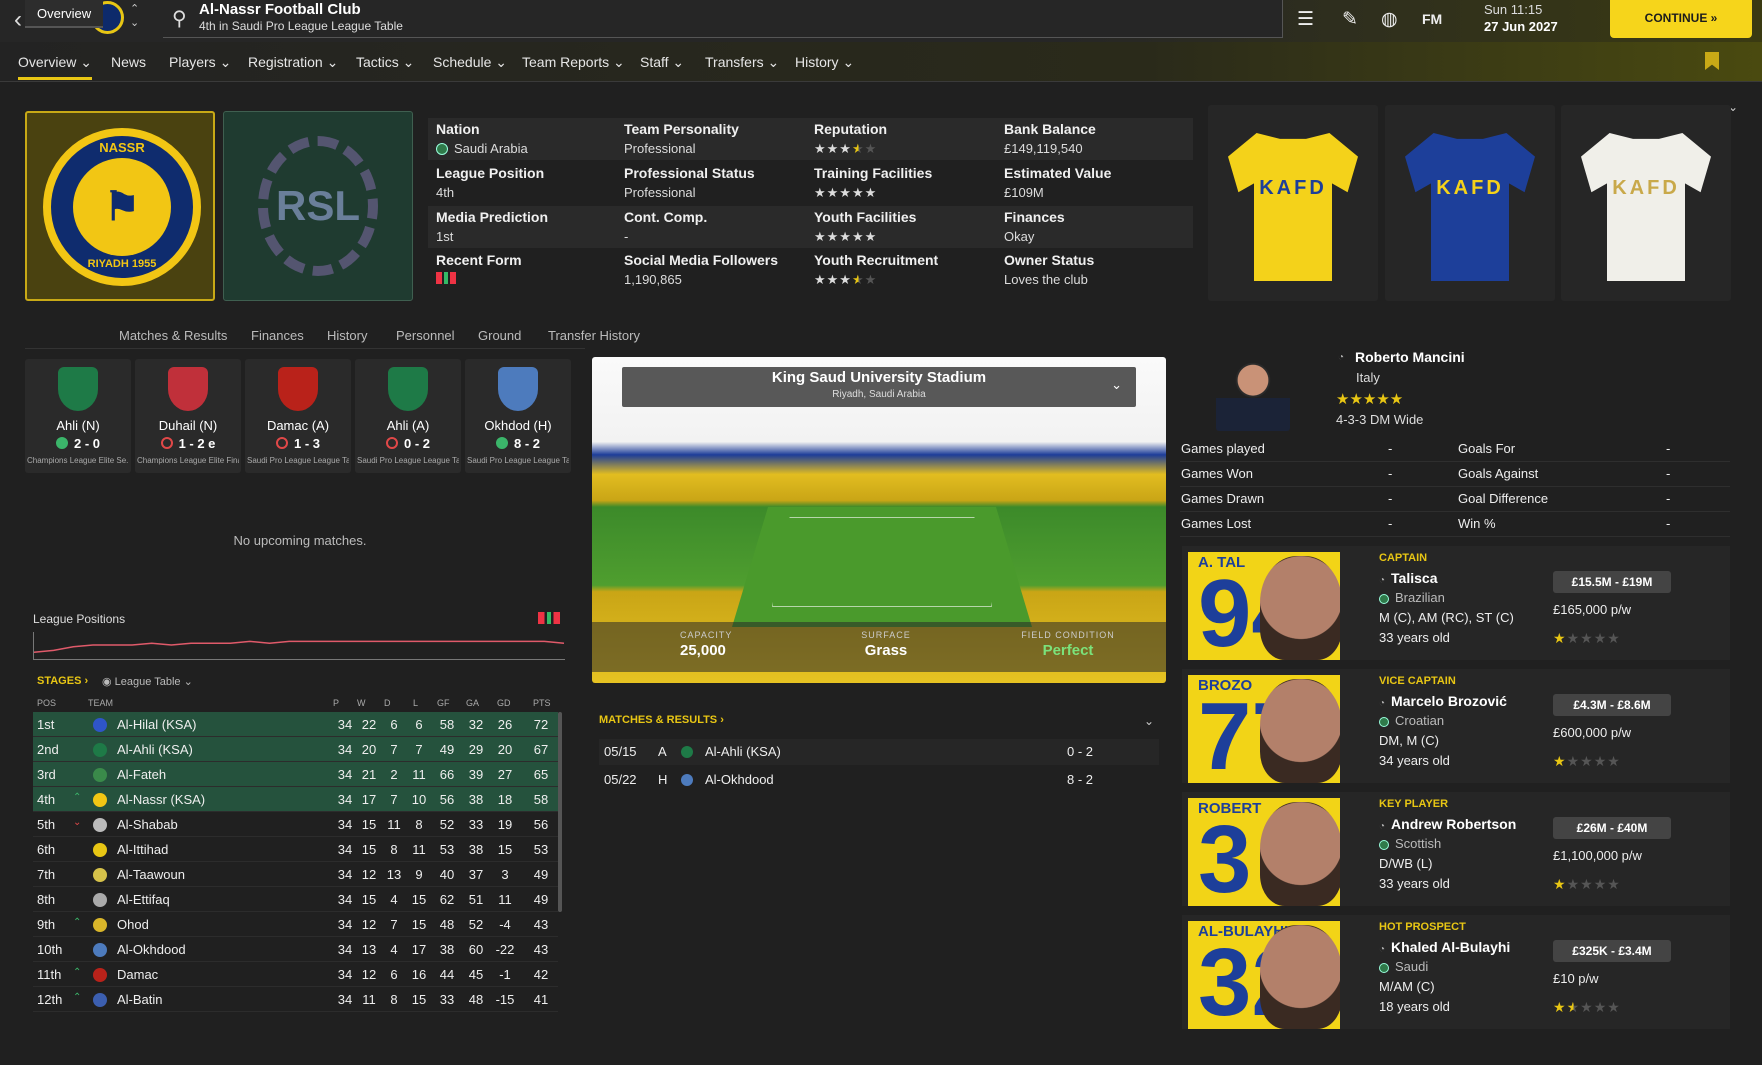 The width and height of the screenshot is (1762, 1065). What do you see at coordinates (594, 335) in the screenshot?
I see `tab-transfer-history: Transfer History` at bounding box center [594, 335].